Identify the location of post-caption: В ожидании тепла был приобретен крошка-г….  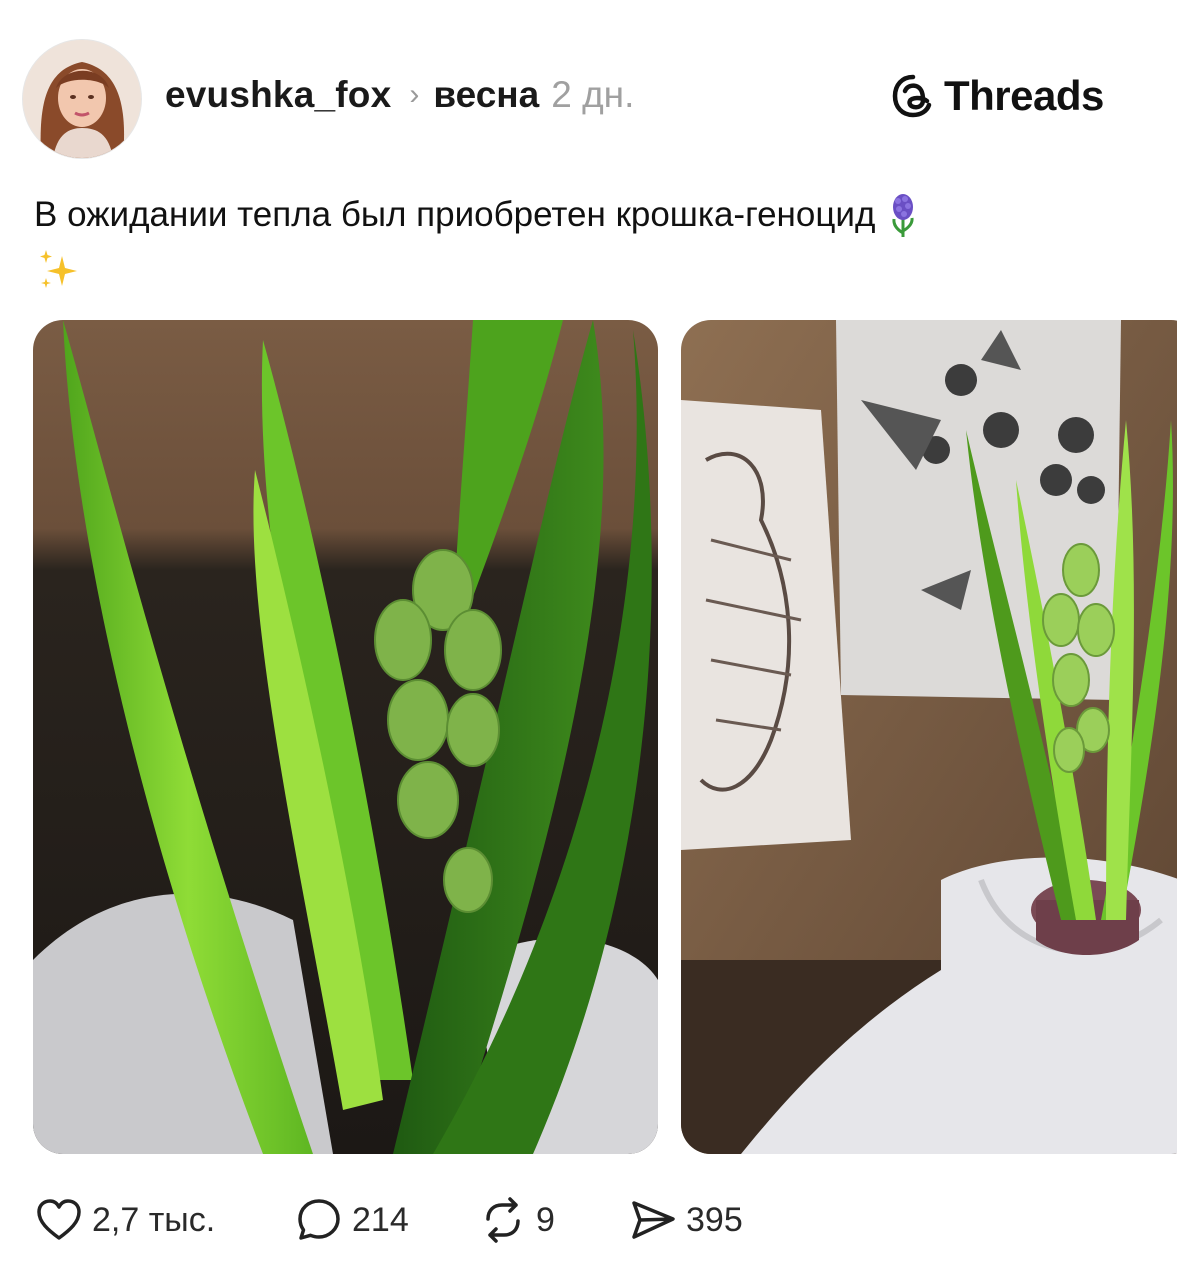
(589, 241).